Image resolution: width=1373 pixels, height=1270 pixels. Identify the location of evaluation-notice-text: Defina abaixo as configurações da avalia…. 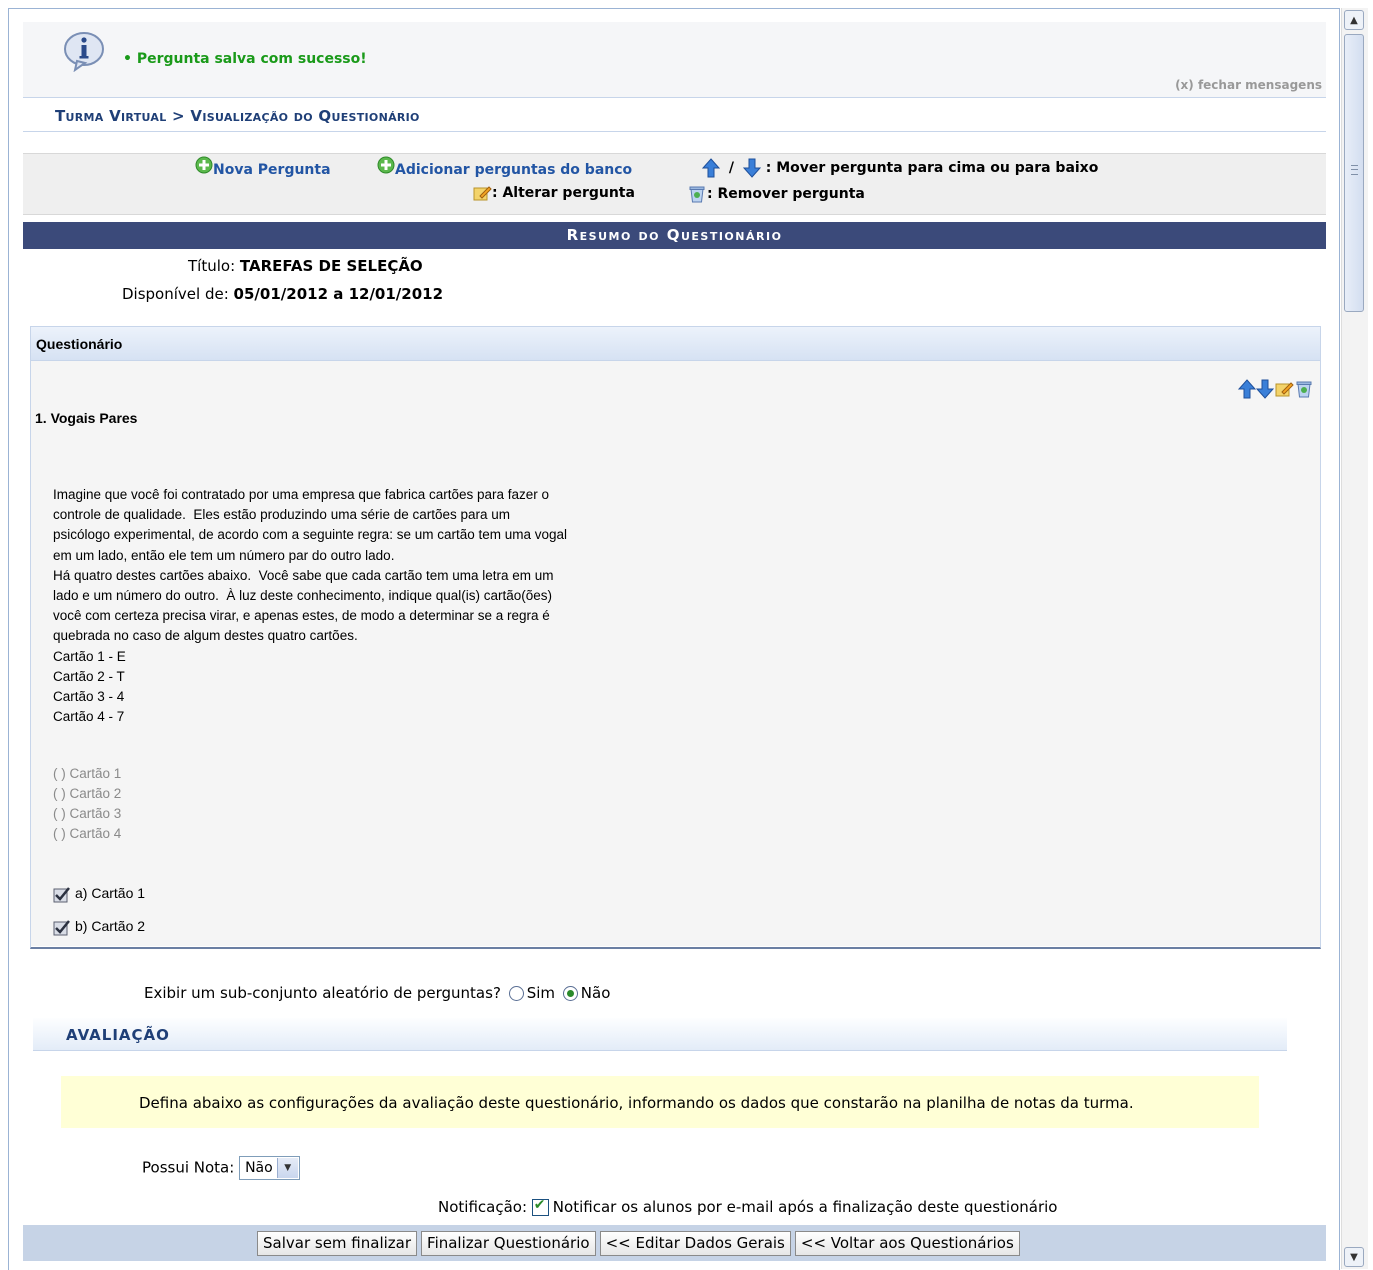
(636, 1103).